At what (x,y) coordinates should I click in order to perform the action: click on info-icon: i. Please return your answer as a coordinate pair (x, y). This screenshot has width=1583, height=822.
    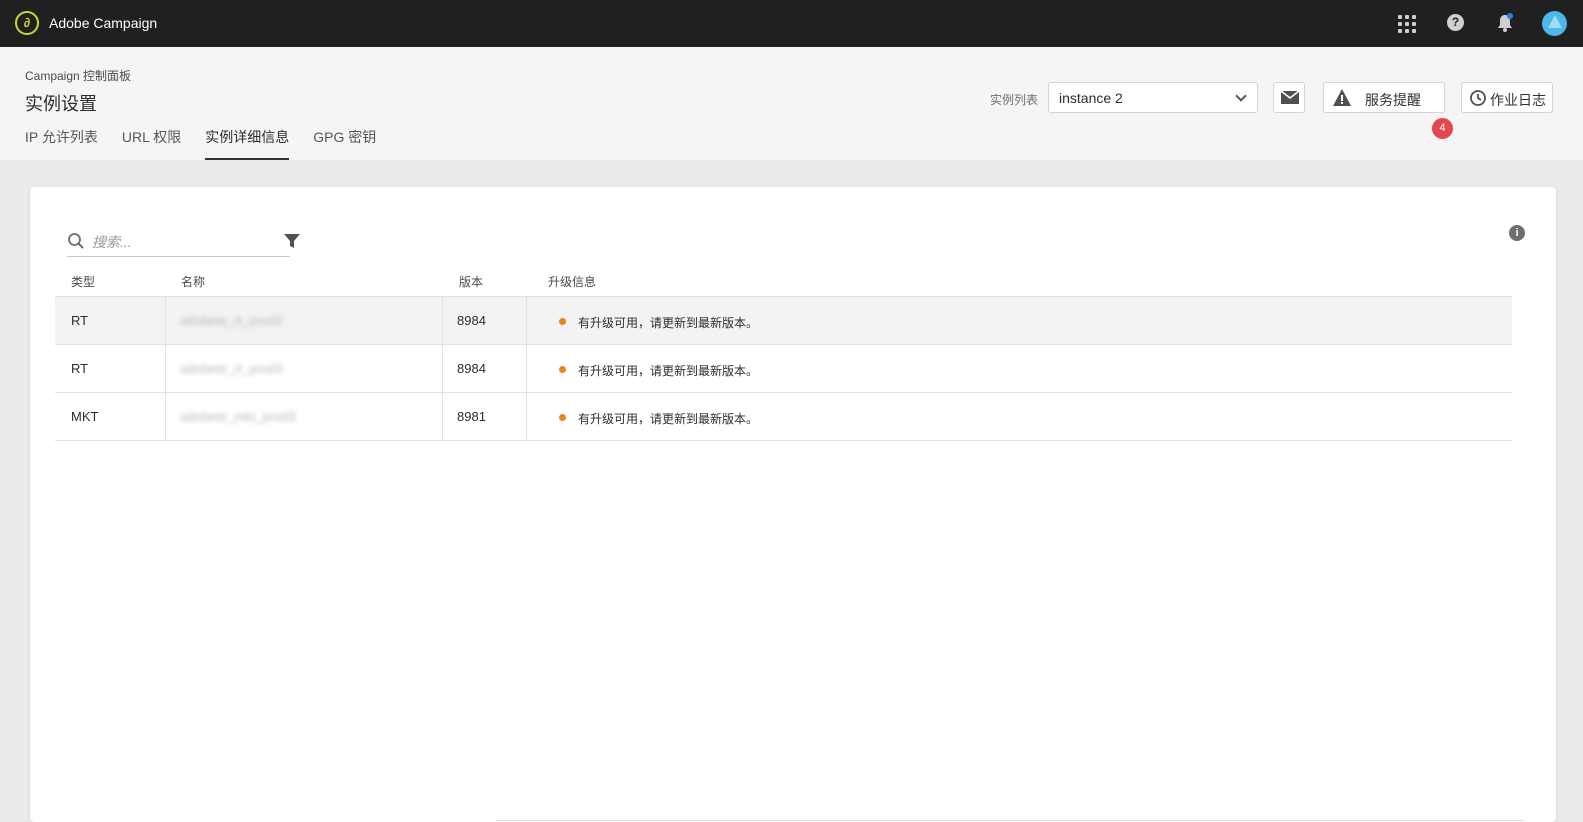
    Looking at the image, I should click on (1517, 233).